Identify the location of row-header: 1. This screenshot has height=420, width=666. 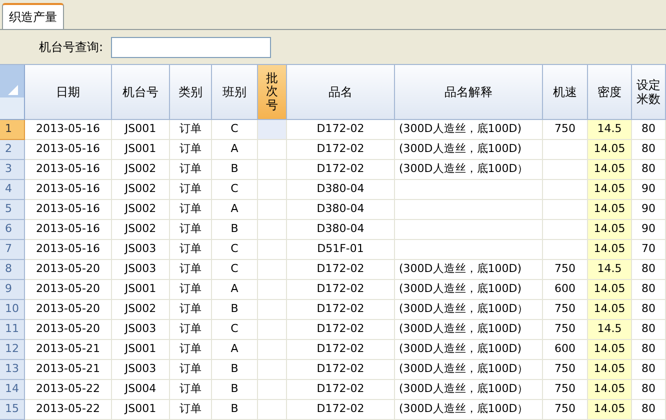
(12, 130).